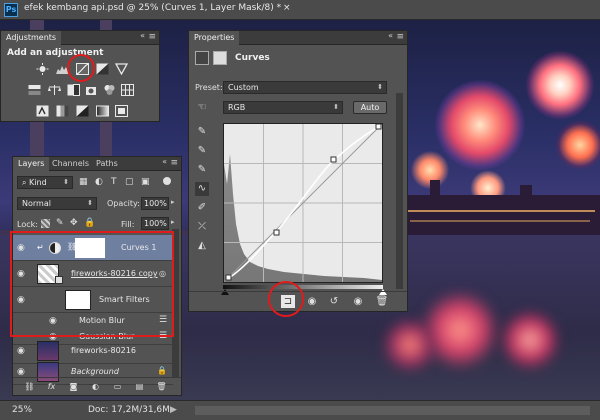 This screenshot has width=600, height=420. Describe the element at coordinates (102, 111) in the screenshot. I see `gradient-map-icon` at that location.